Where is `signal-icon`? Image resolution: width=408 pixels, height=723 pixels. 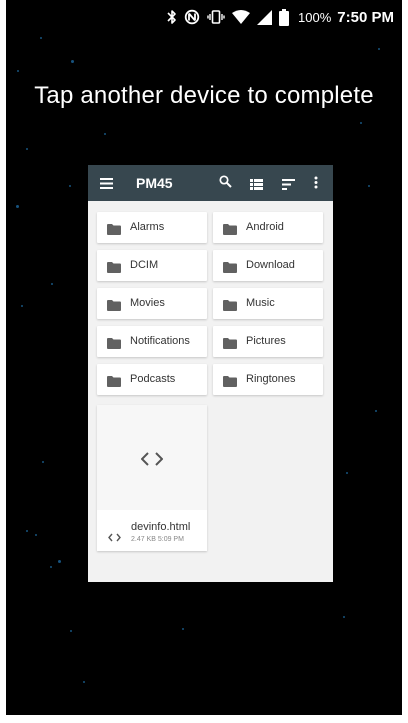 signal-icon is located at coordinates (265, 17).